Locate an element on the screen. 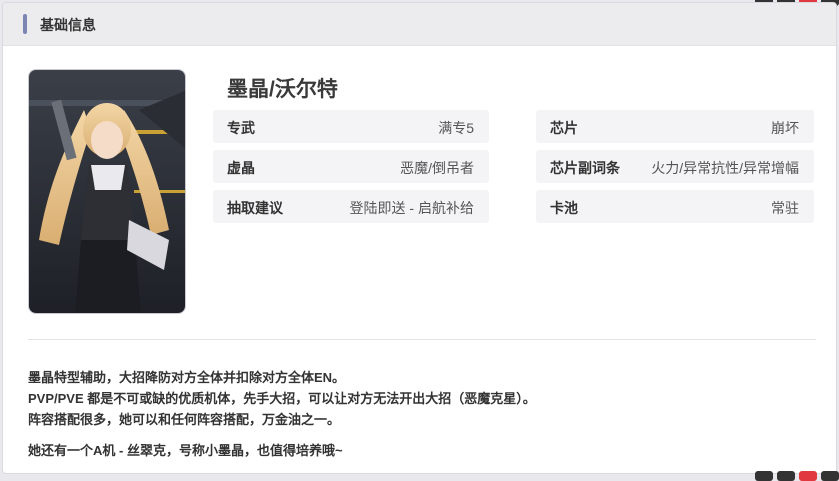  info-value: 火力/异常抗性/异常增幅 is located at coordinates (725, 168).